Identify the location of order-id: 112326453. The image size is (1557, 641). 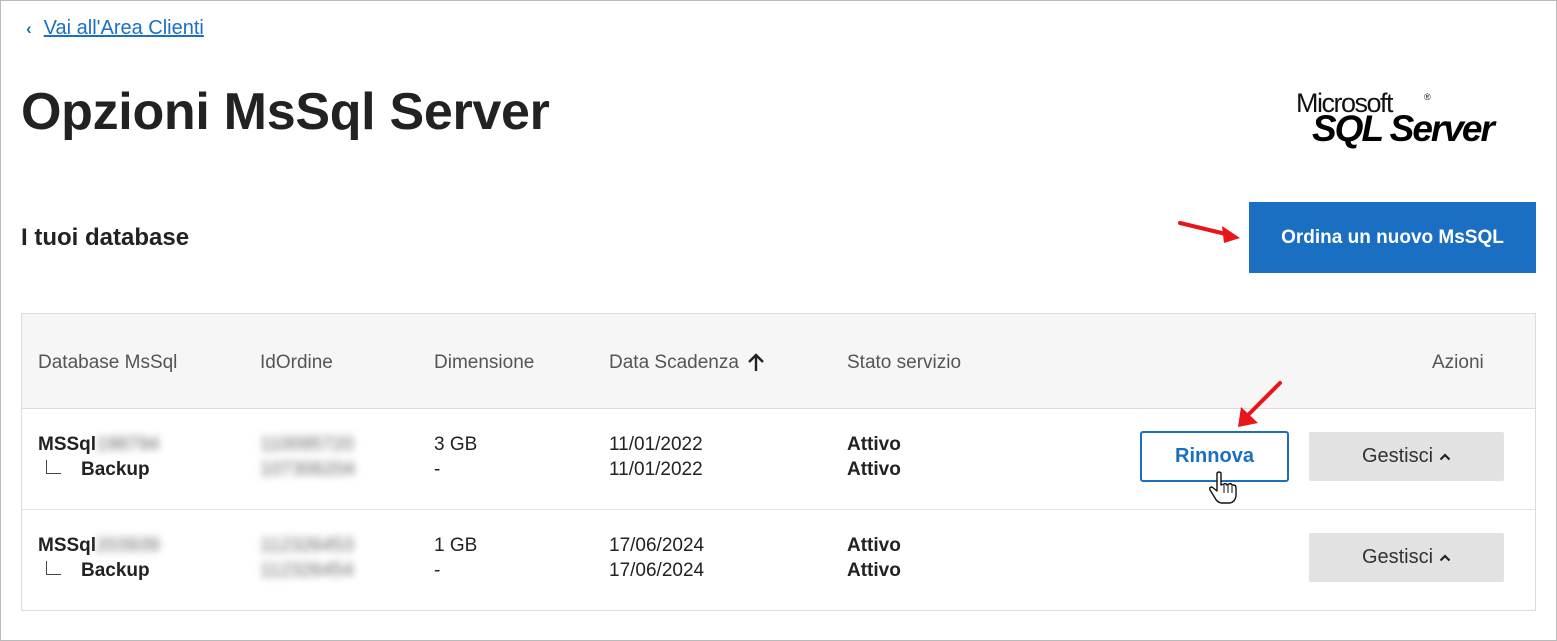
(307, 545).